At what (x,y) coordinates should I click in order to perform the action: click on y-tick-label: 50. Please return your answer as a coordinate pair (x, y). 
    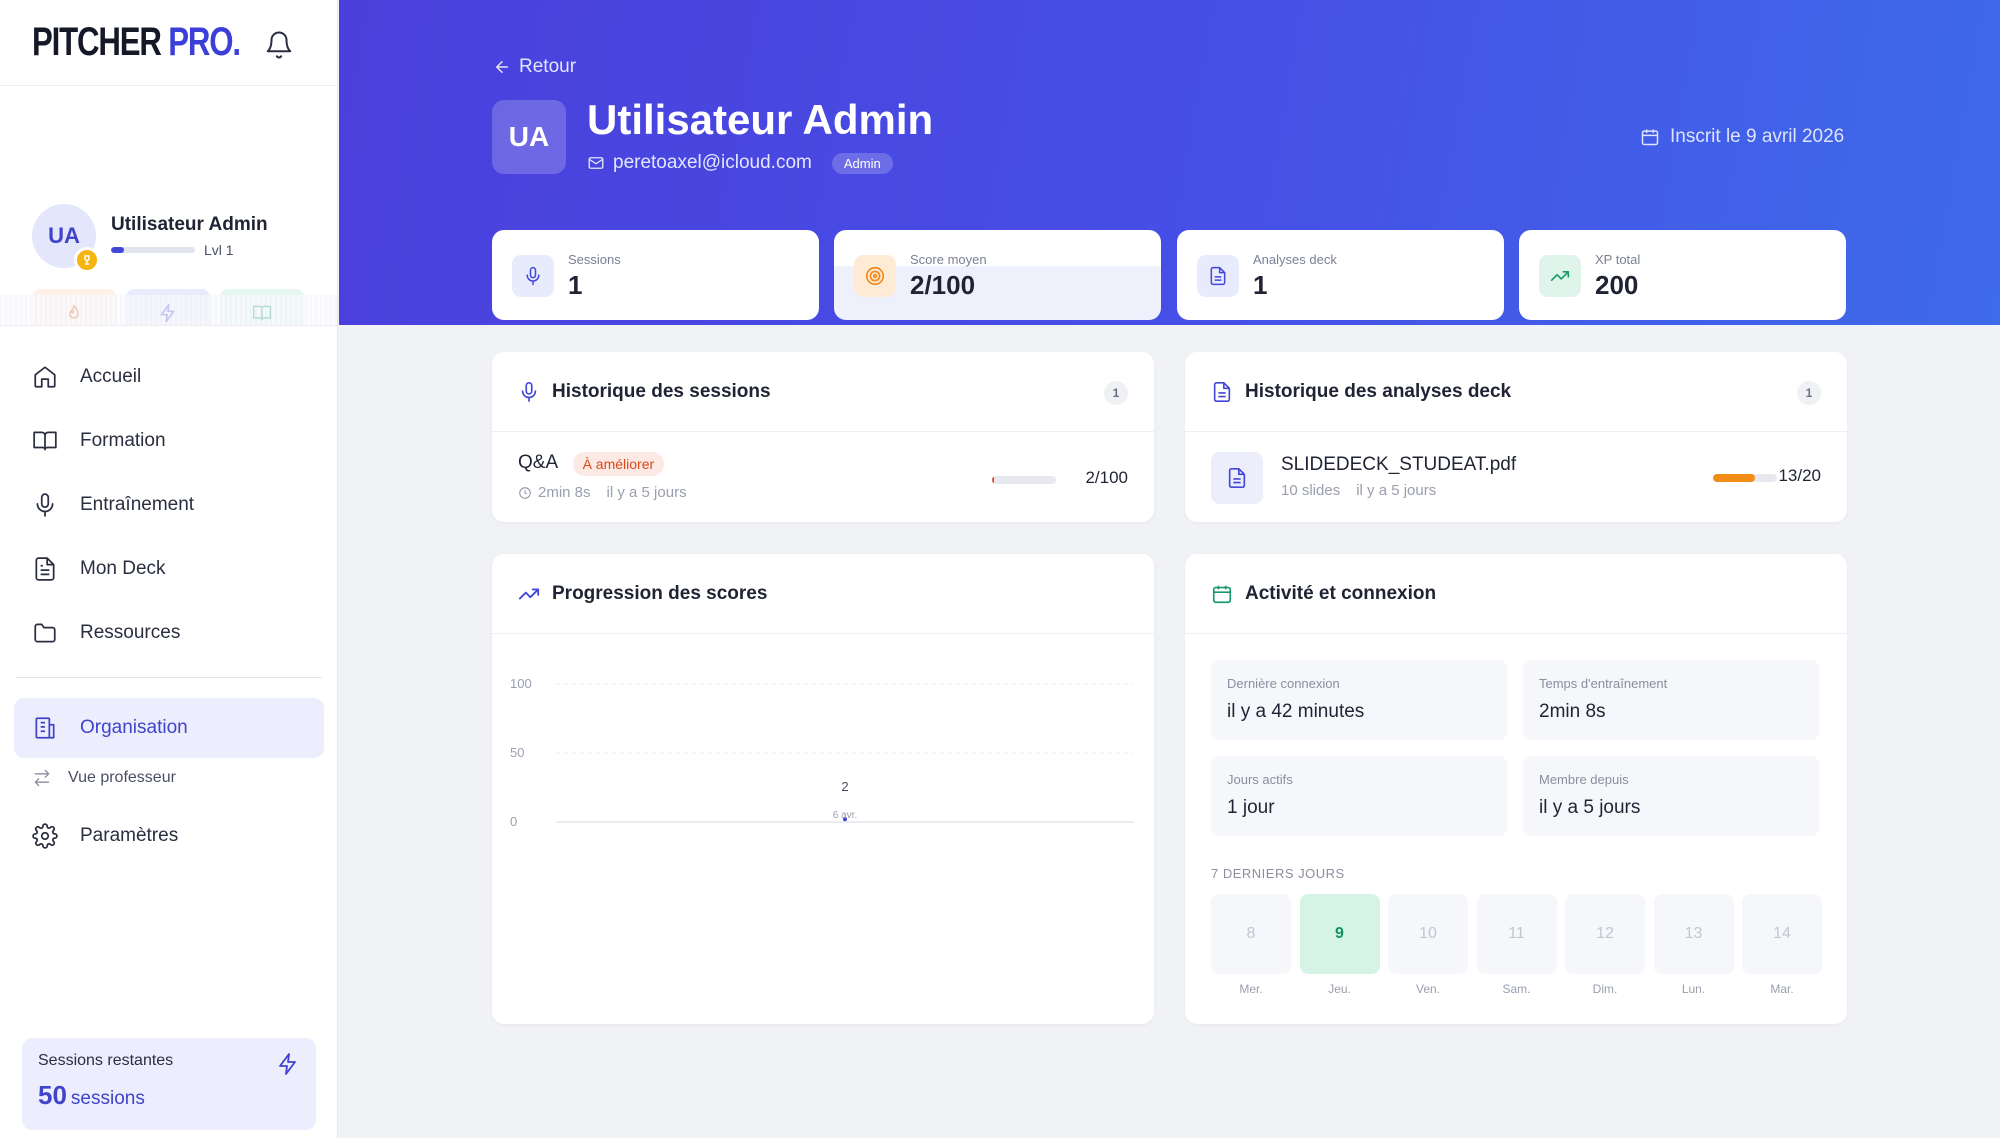
    Looking at the image, I should click on (517, 752).